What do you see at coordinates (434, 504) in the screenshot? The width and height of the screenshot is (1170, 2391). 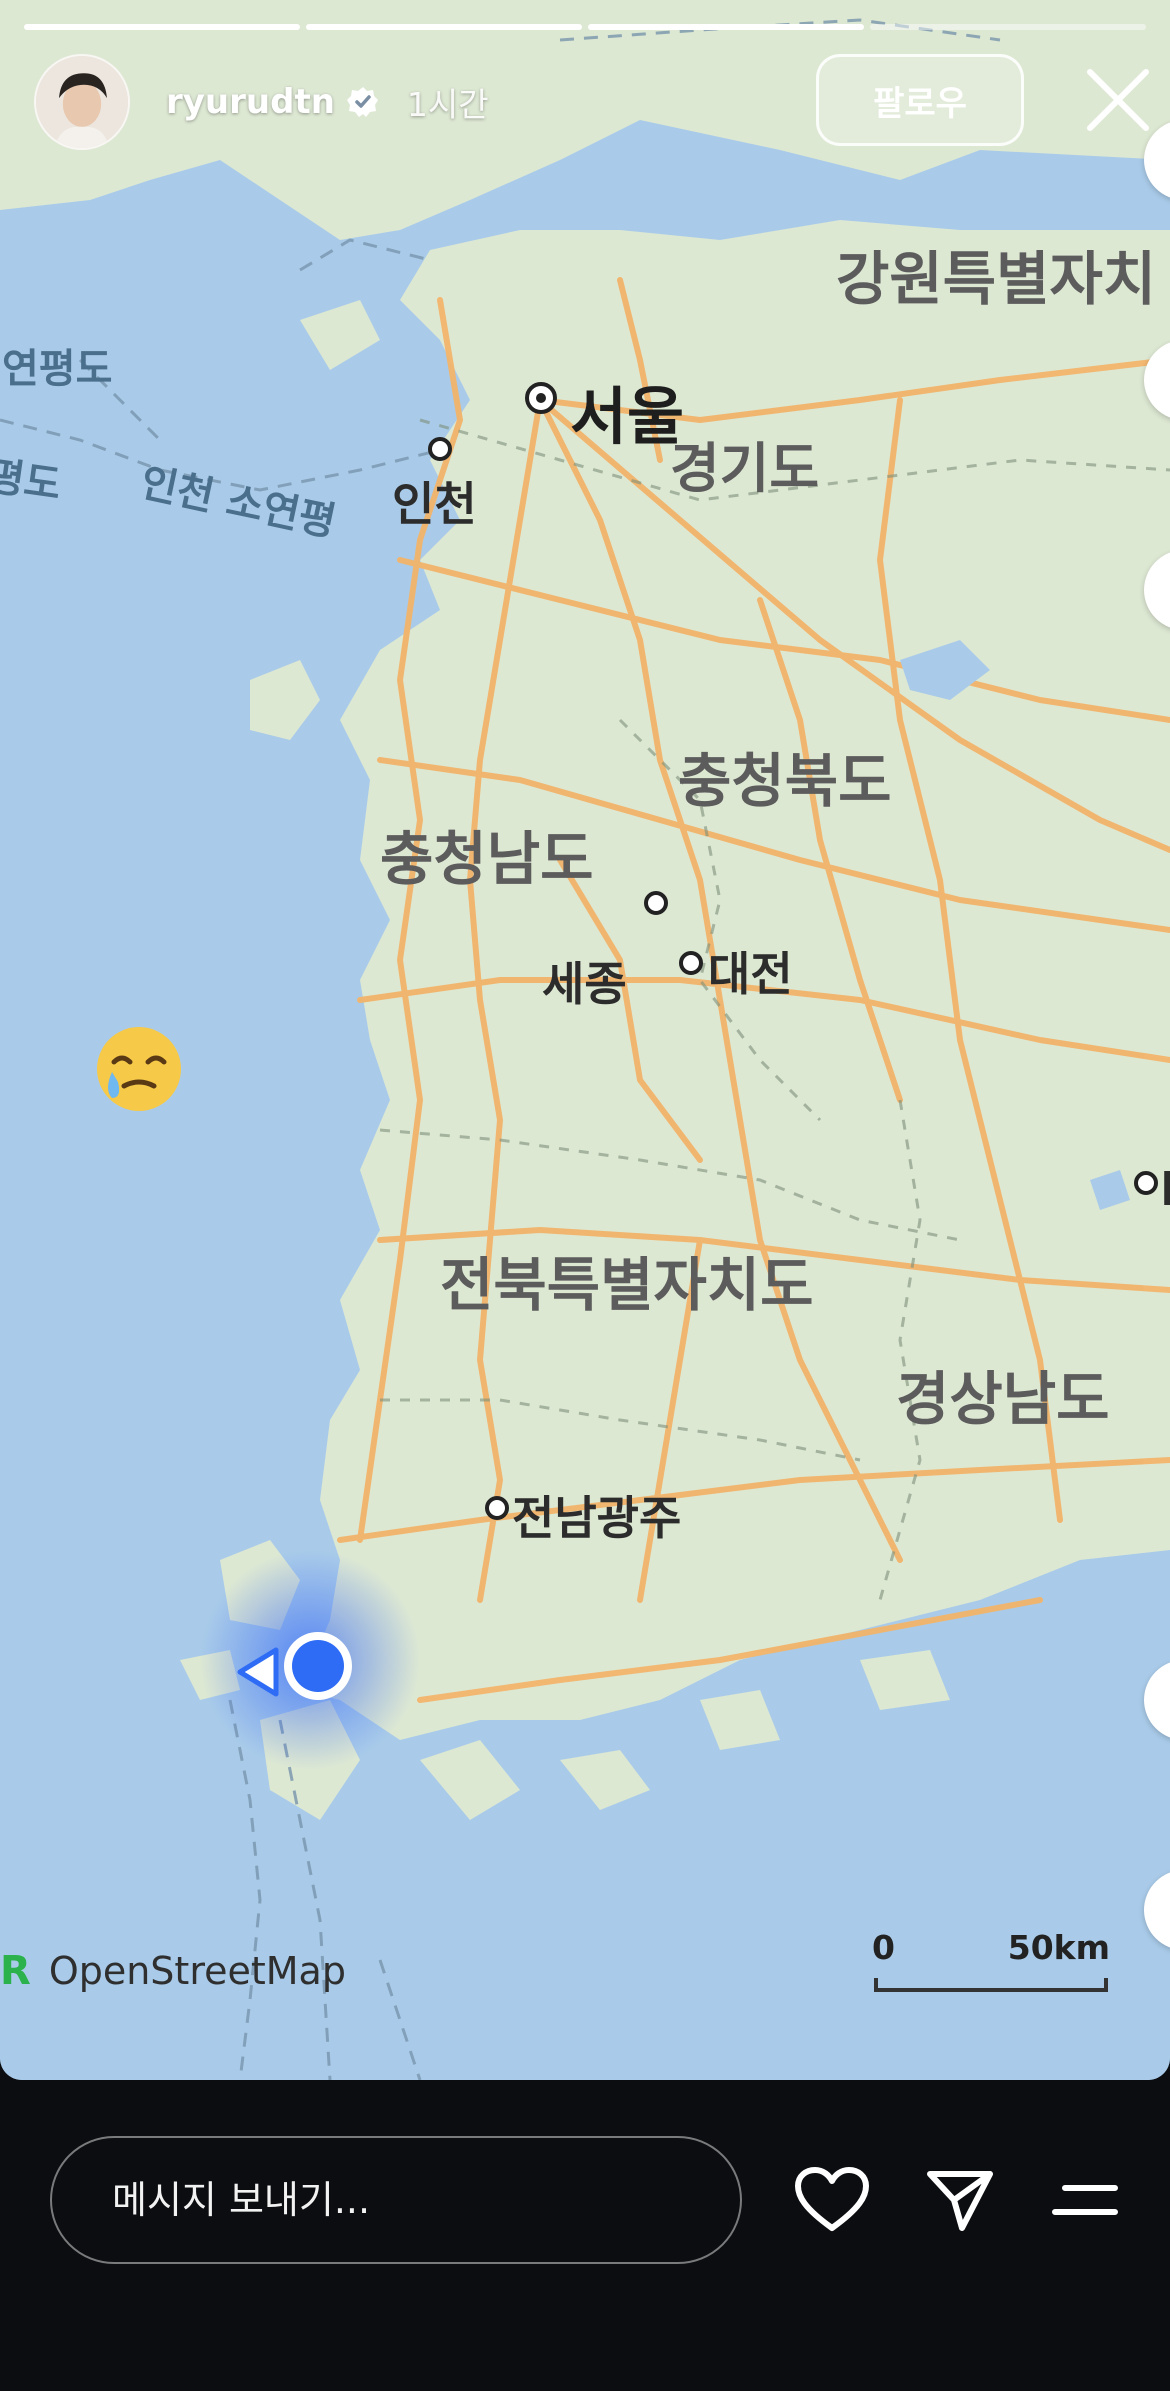 I see `map-label-incheon: 인천` at bounding box center [434, 504].